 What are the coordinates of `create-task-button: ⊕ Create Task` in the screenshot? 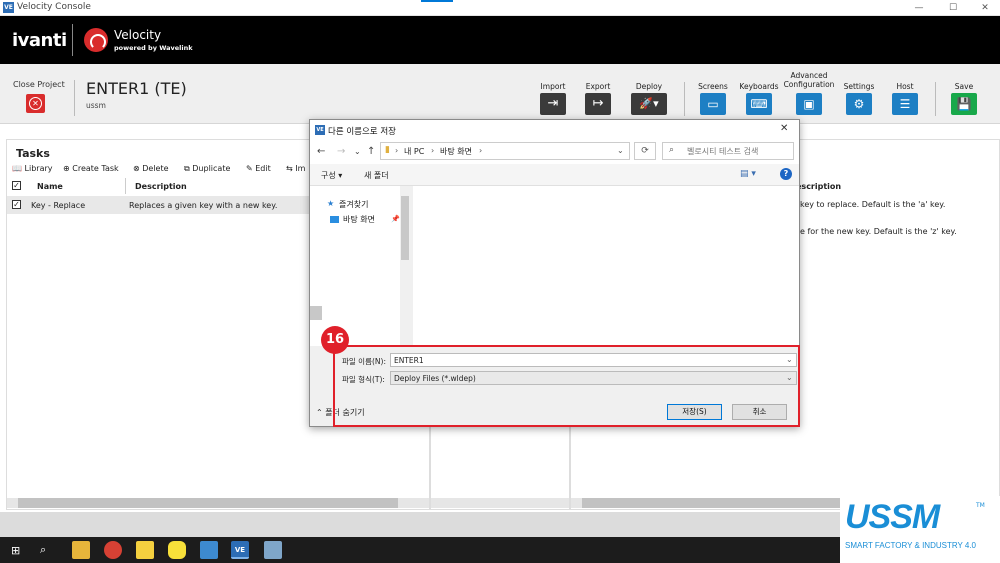 It's located at (91, 168).